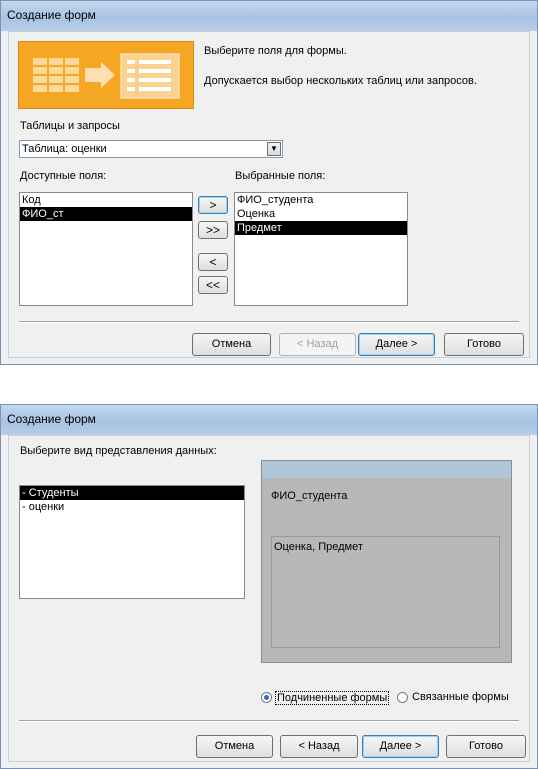  Describe the element at coordinates (151, 149) in the screenshot. I see `tables-combobox: Таблица: оценки ▼` at that location.